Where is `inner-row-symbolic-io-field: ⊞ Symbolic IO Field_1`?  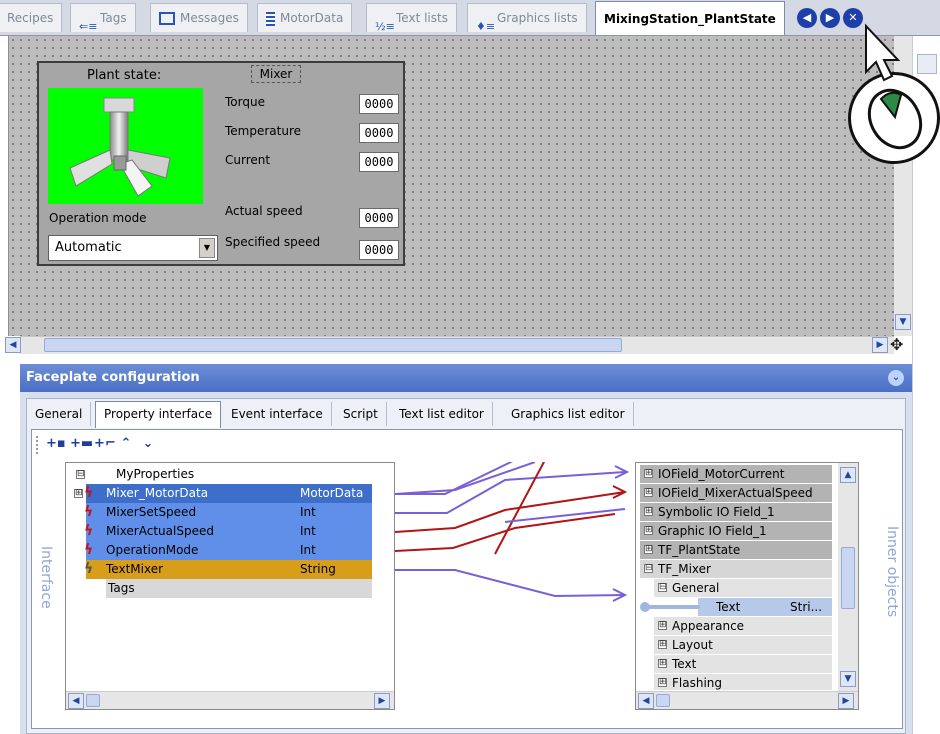
inner-row-symbolic-io-field: ⊞ Symbolic IO Field_1 is located at coordinates (736, 512).